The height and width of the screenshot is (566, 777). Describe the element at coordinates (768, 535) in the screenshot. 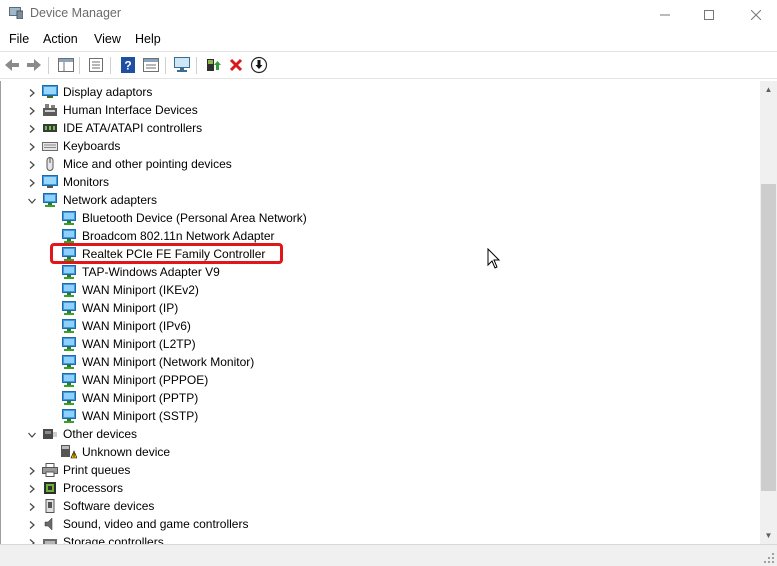

I see `scroll-down-button: ▼` at that location.